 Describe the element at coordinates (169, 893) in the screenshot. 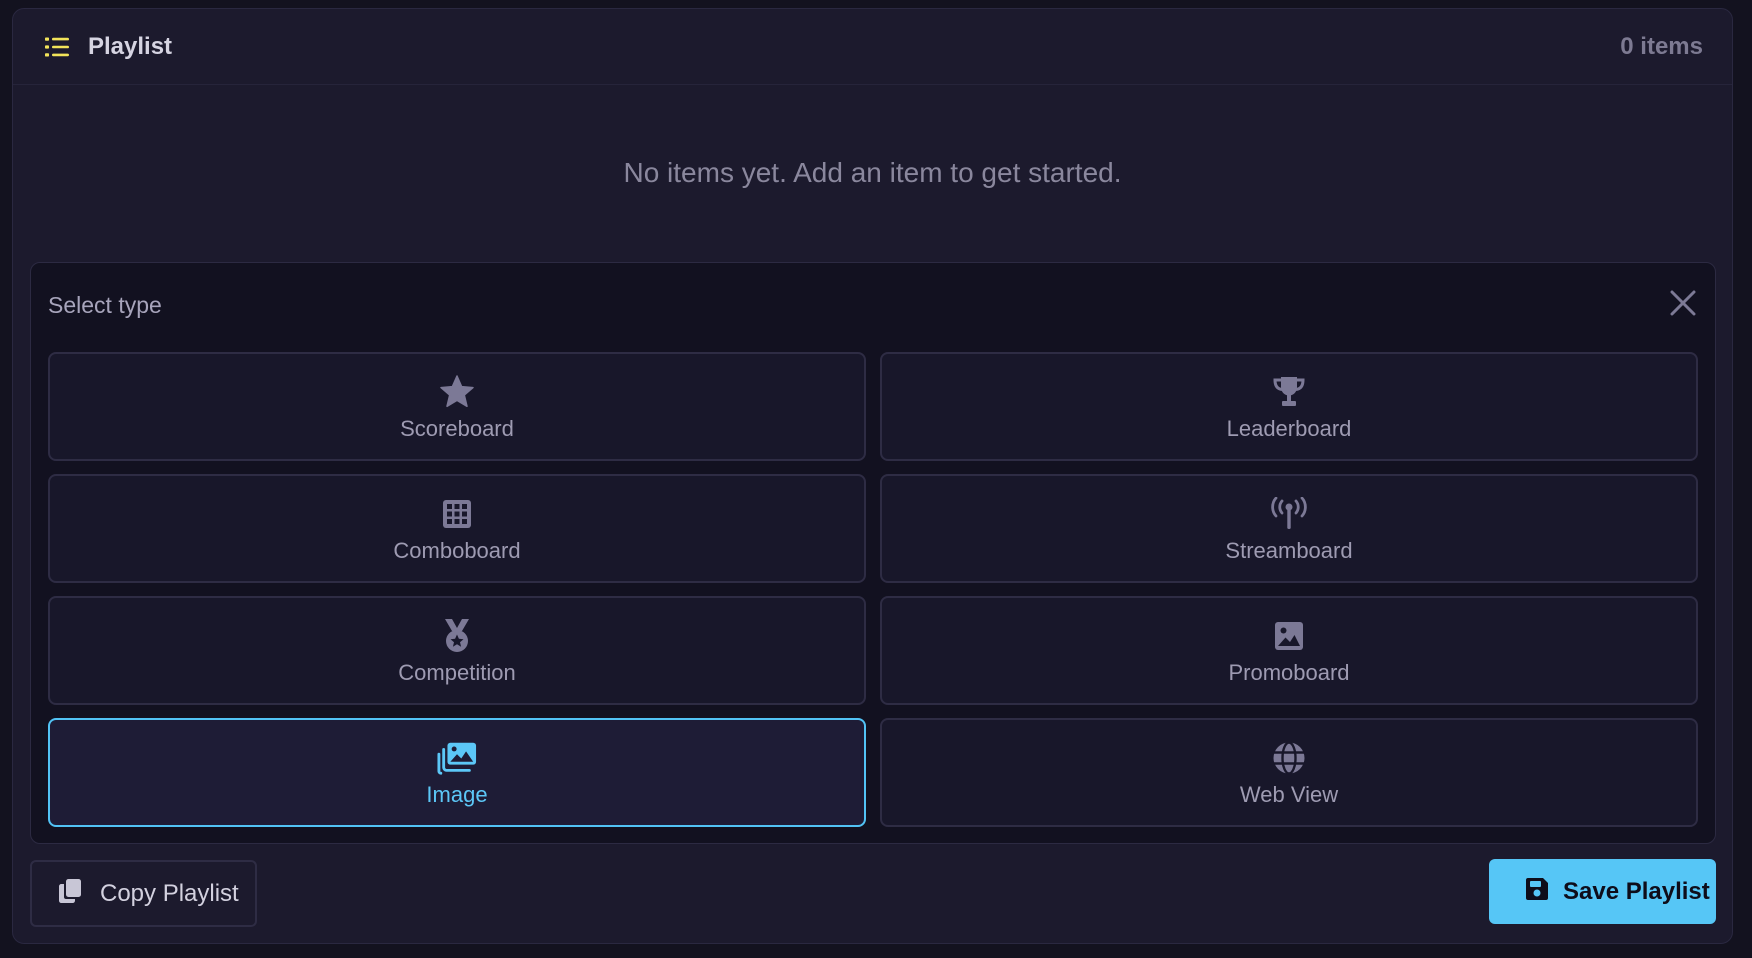

I see `copy-playlist-label: Copy Playlist` at that location.